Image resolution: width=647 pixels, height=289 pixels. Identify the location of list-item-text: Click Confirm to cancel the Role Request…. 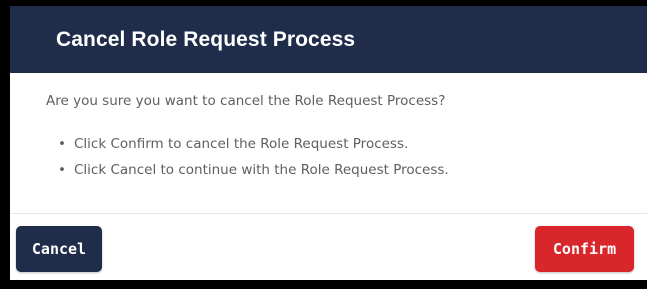
(241, 144).